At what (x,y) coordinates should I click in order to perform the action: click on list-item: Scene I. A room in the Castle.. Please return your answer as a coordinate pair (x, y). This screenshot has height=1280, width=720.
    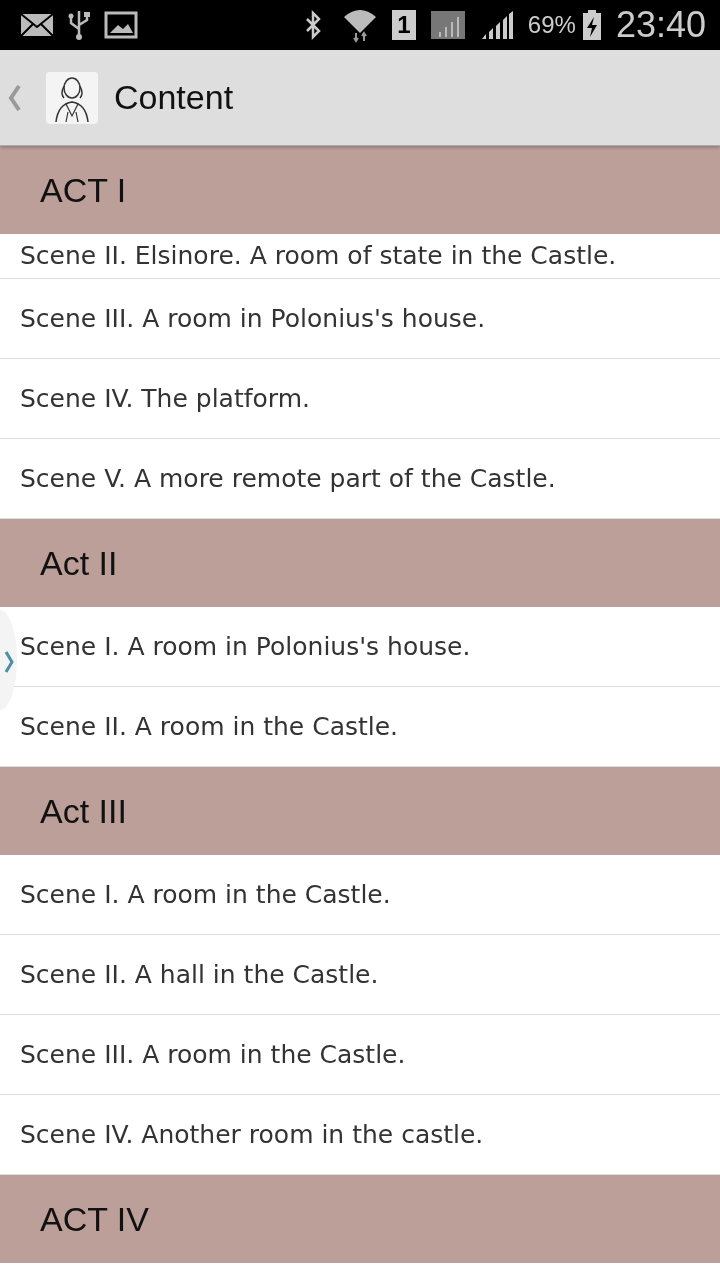
    Looking at the image, I should click on (360, 895).